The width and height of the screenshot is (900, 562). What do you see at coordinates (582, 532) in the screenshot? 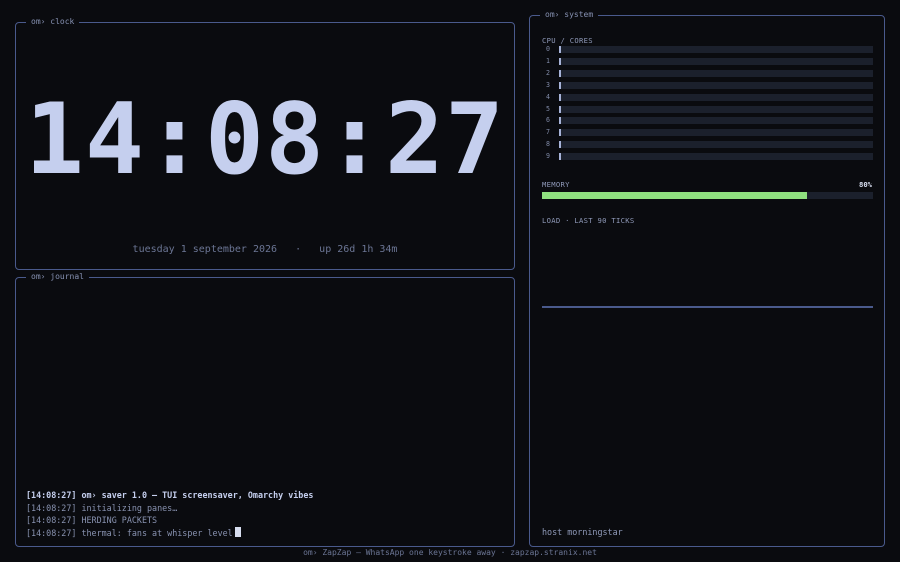
I see `host-name: host morningstar` at bounding box center [582, 532].